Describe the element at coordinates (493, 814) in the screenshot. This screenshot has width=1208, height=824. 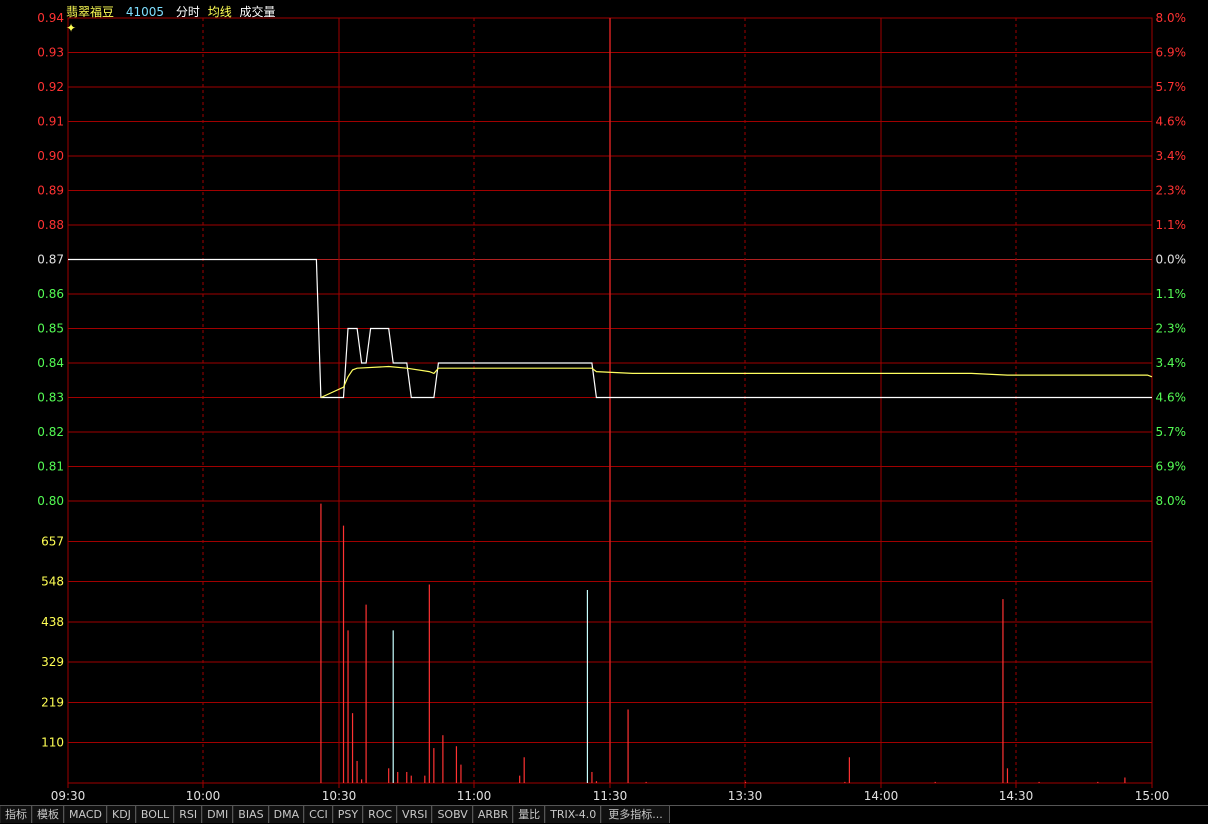
I see `tab-arbr: ARBR` at that location.